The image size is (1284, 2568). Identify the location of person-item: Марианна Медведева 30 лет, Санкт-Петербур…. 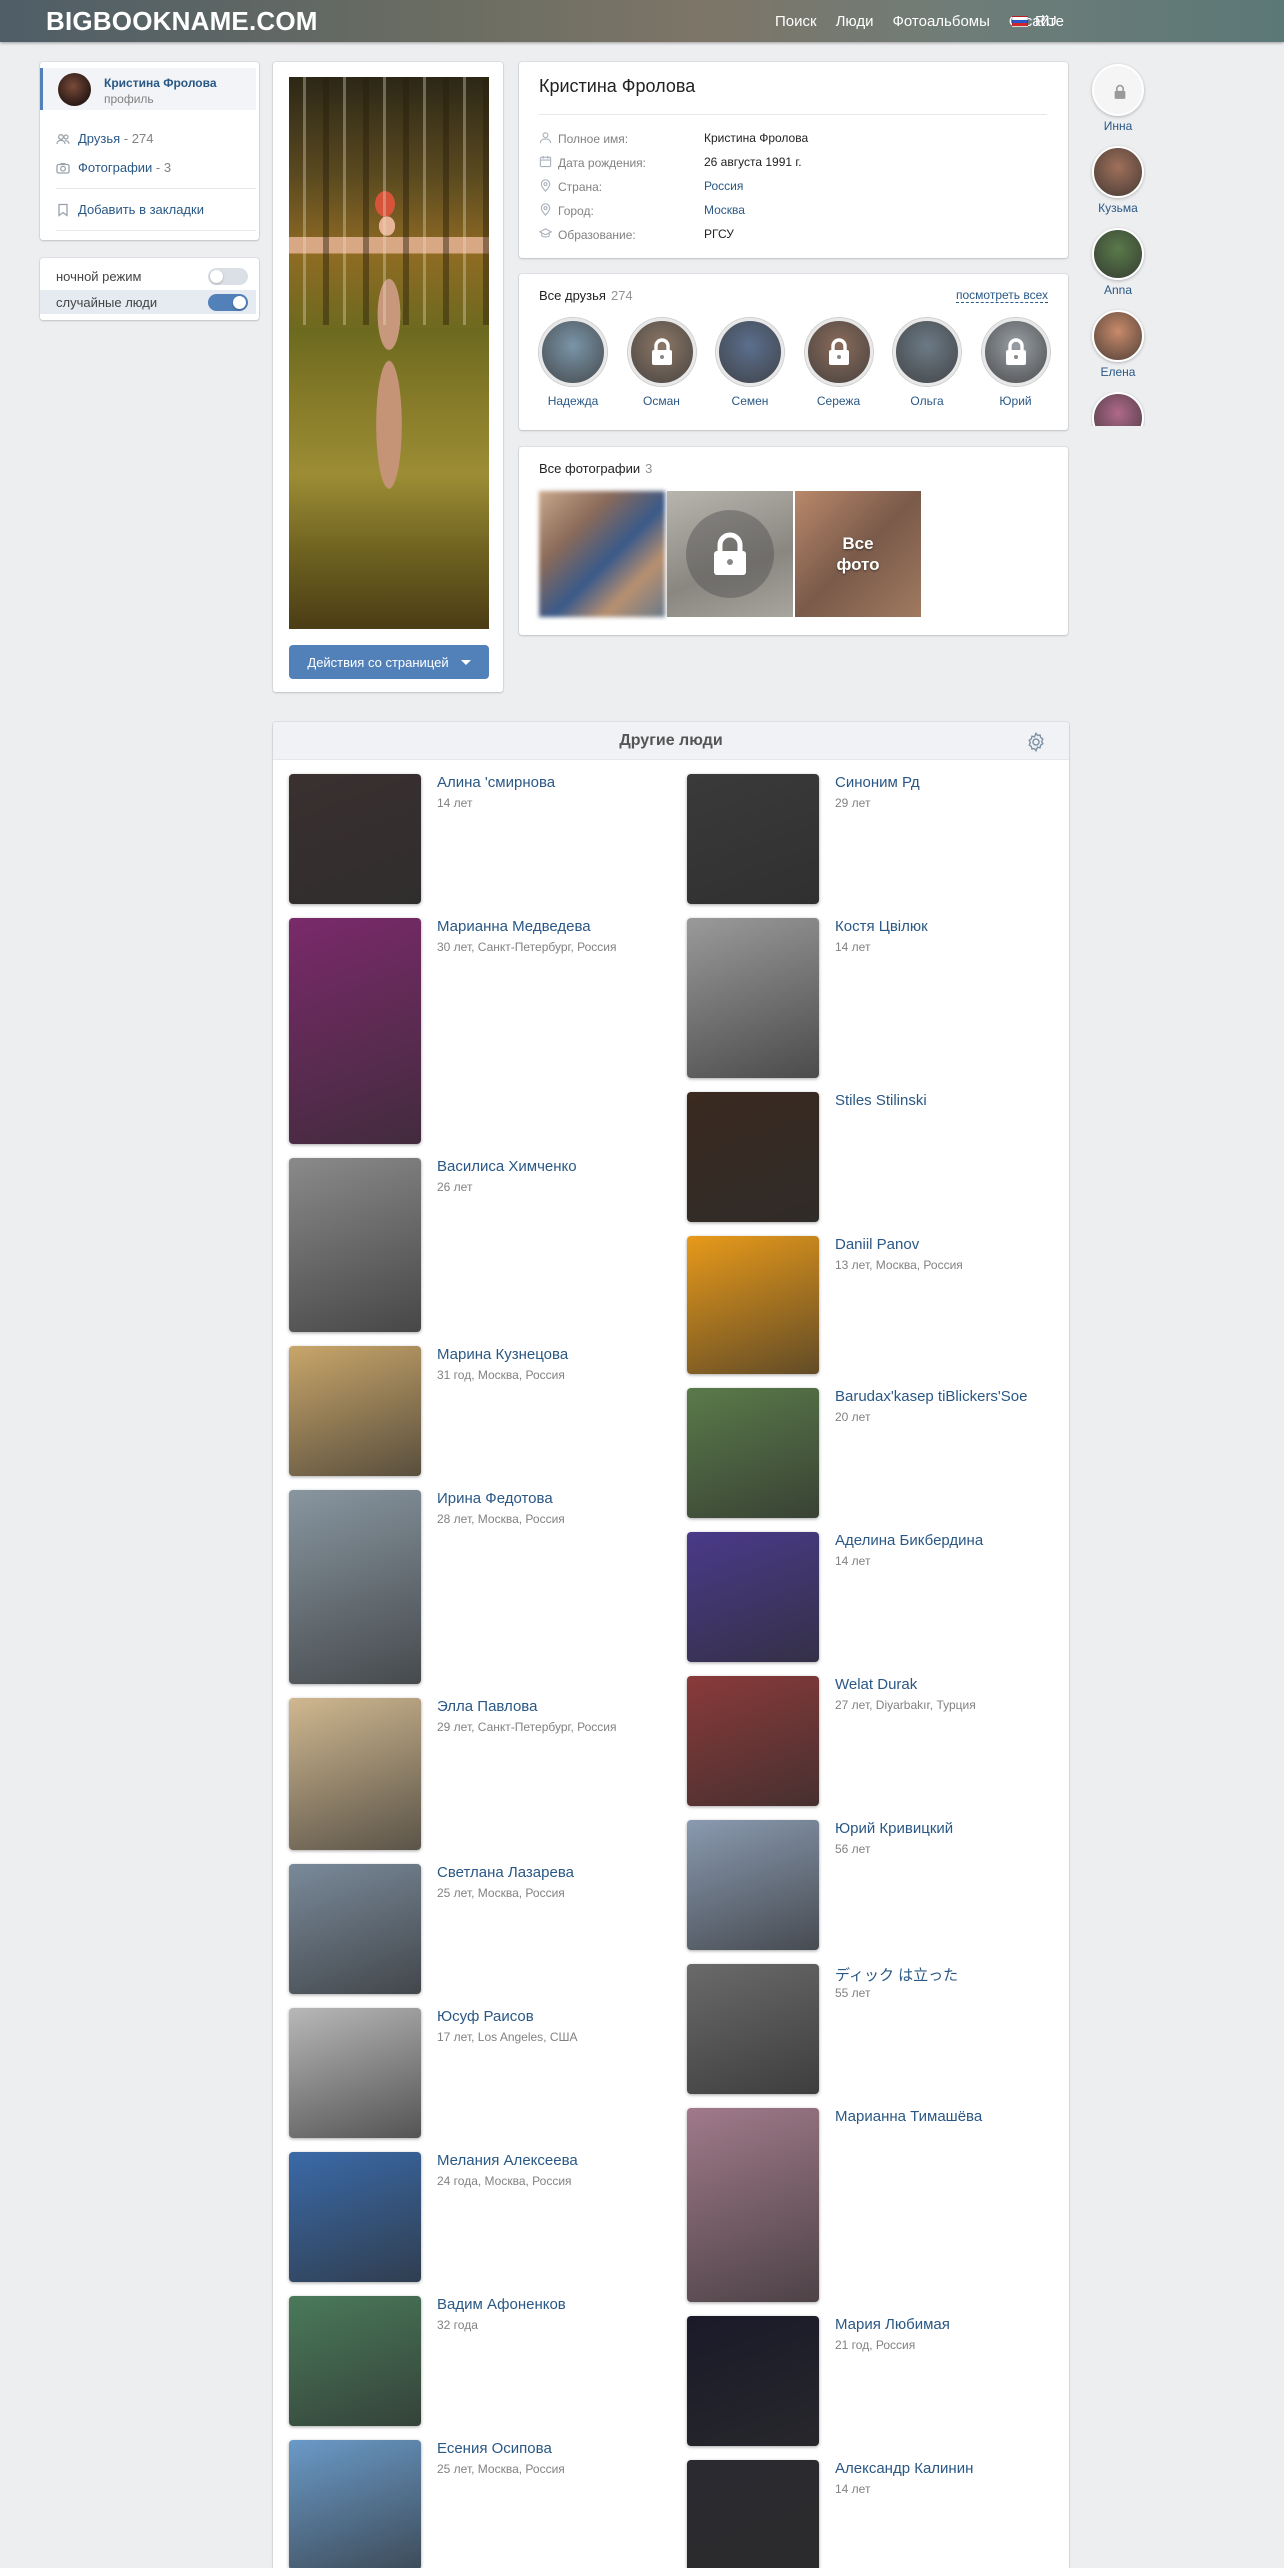
(479, 1031).